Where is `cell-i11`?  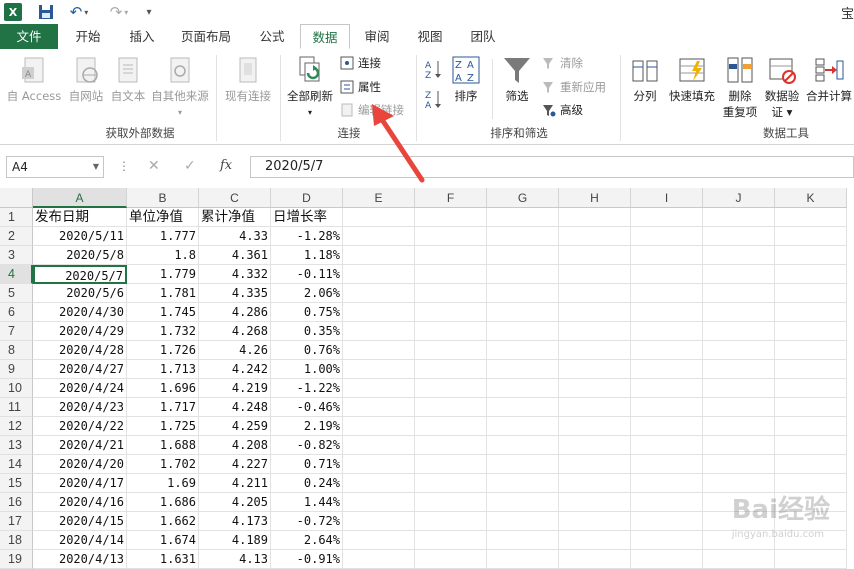 cell-i11 is located at coordinates (667, 407).